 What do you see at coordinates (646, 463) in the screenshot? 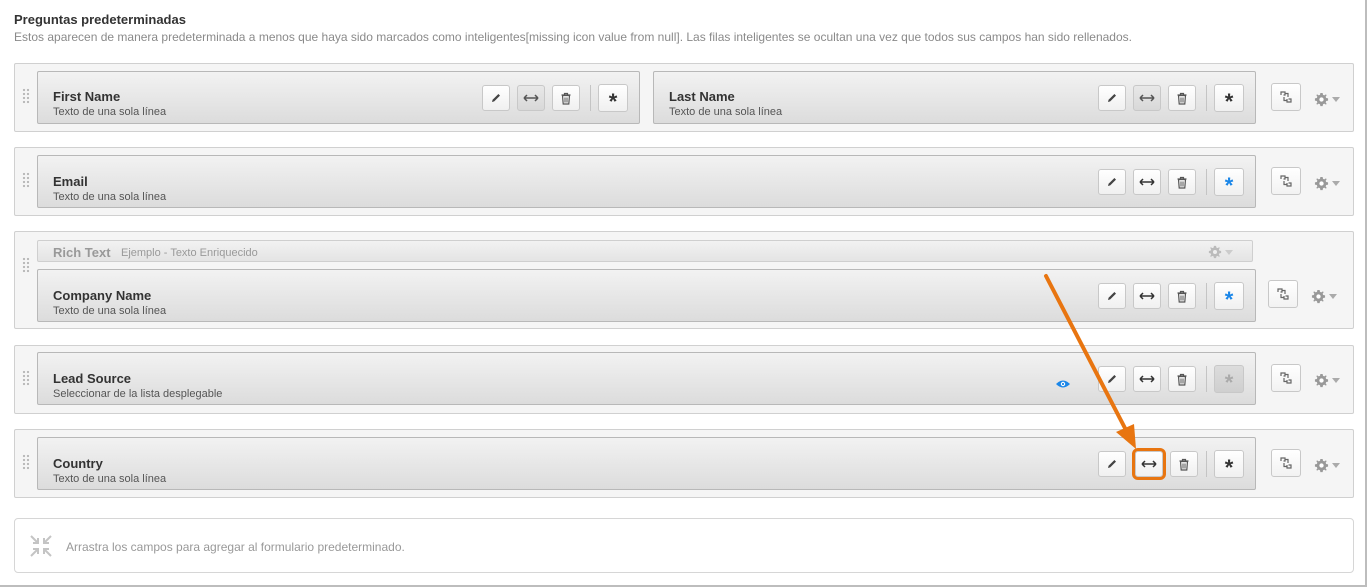
I see `field-card-country: Country Texto de una sola línea *` at bounding box center [646, 463].